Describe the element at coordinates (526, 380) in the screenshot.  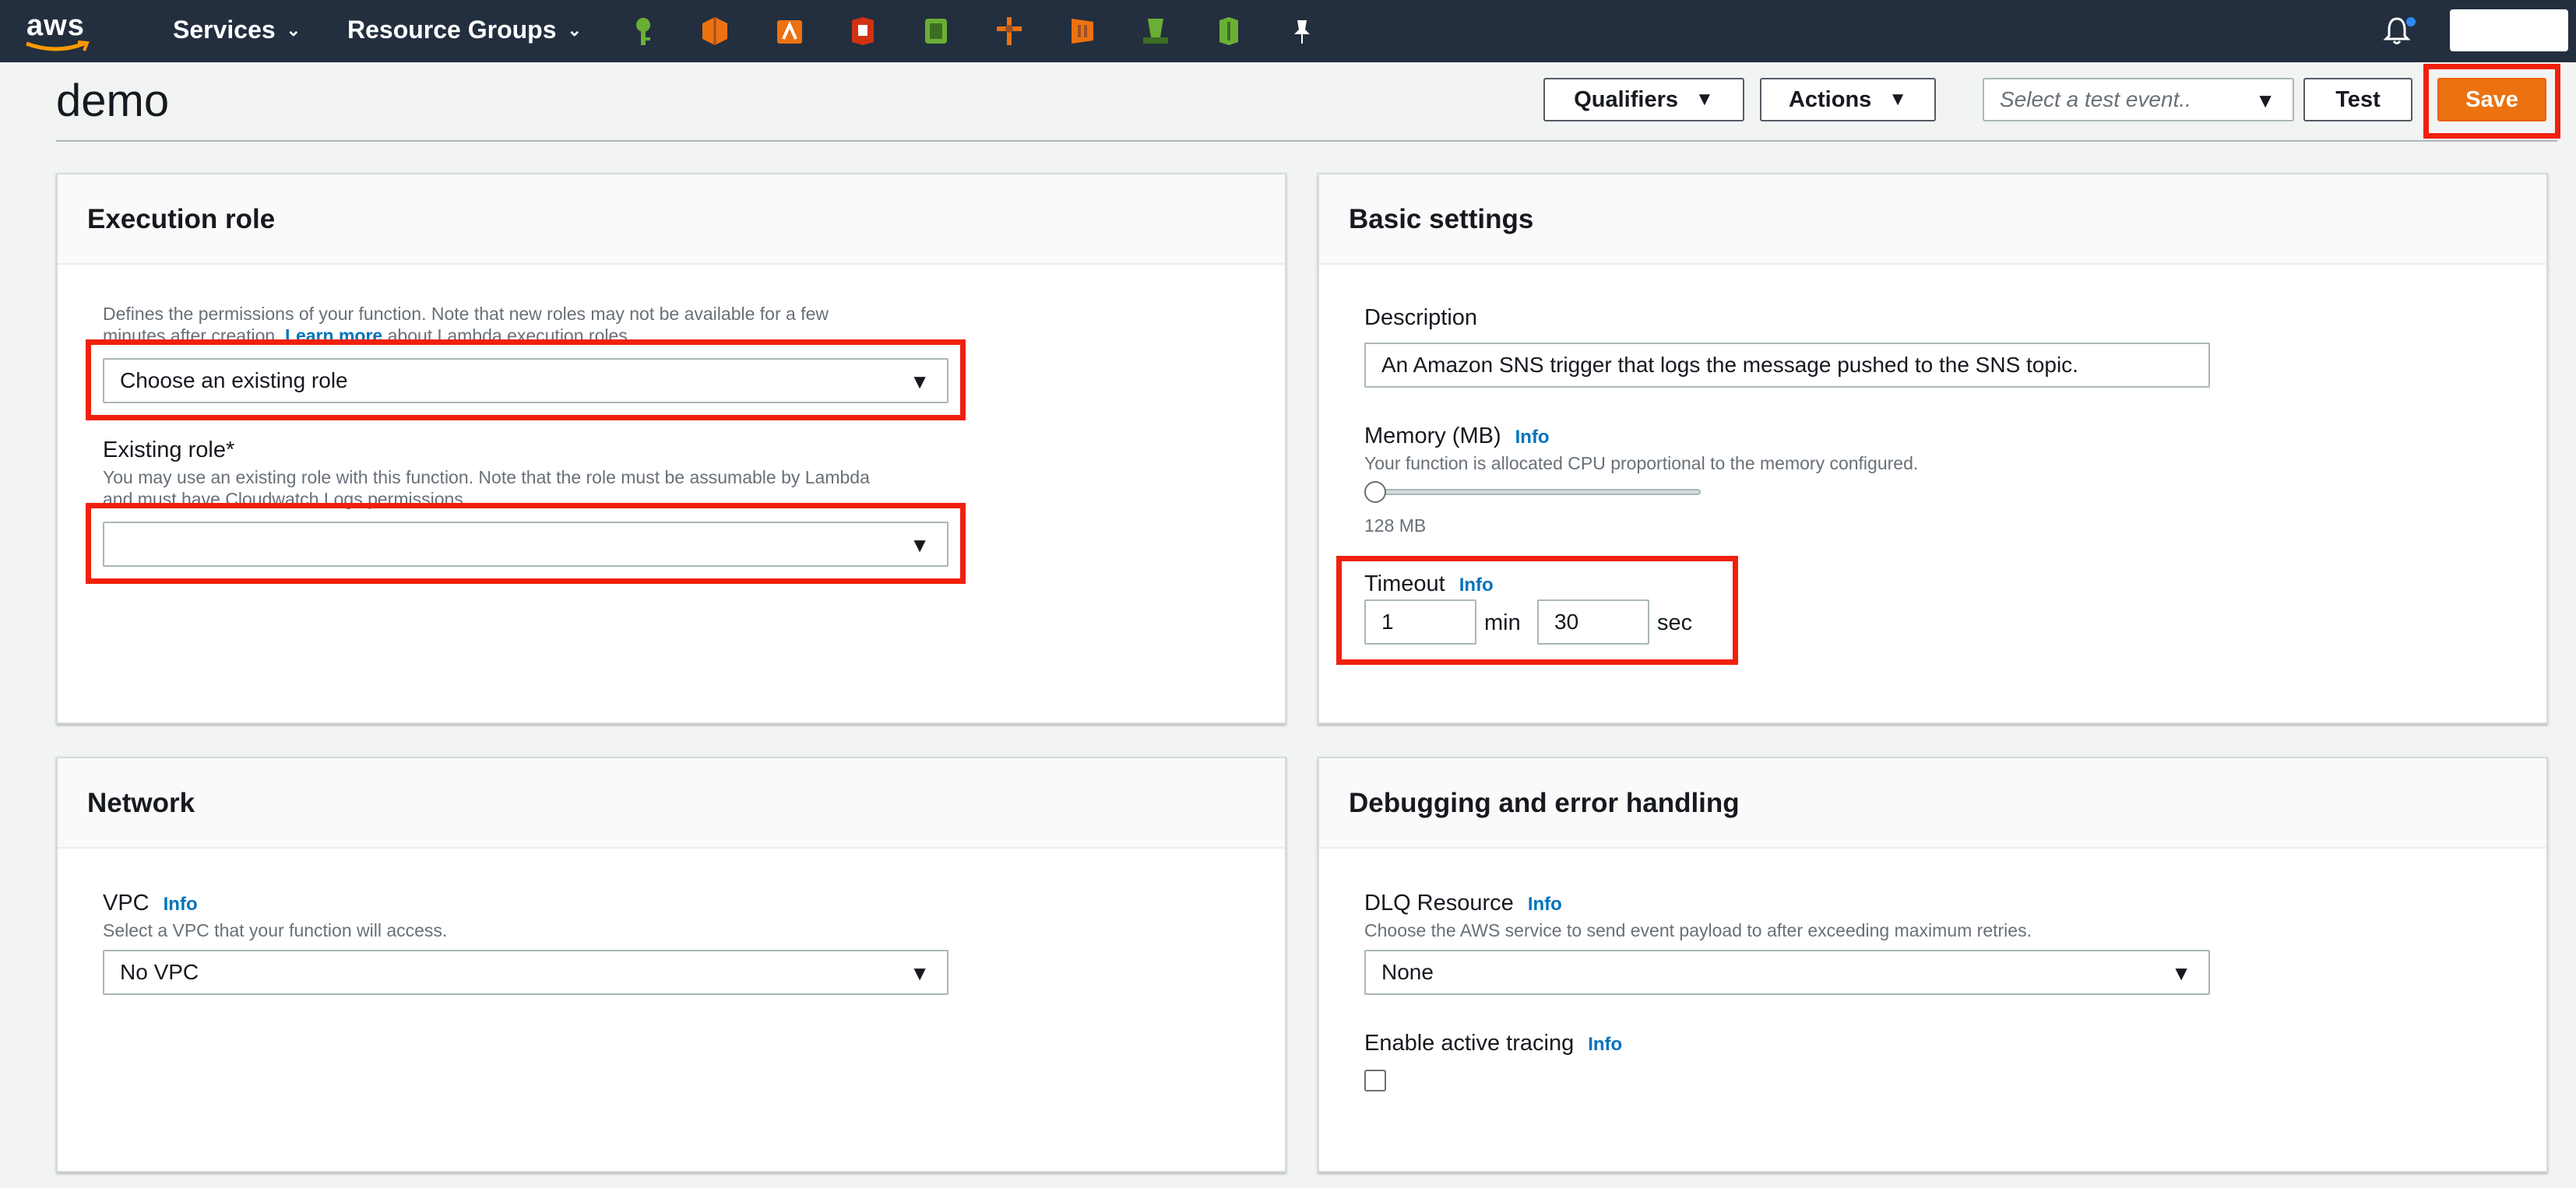
I see `role-select-highlight-box` at that location.